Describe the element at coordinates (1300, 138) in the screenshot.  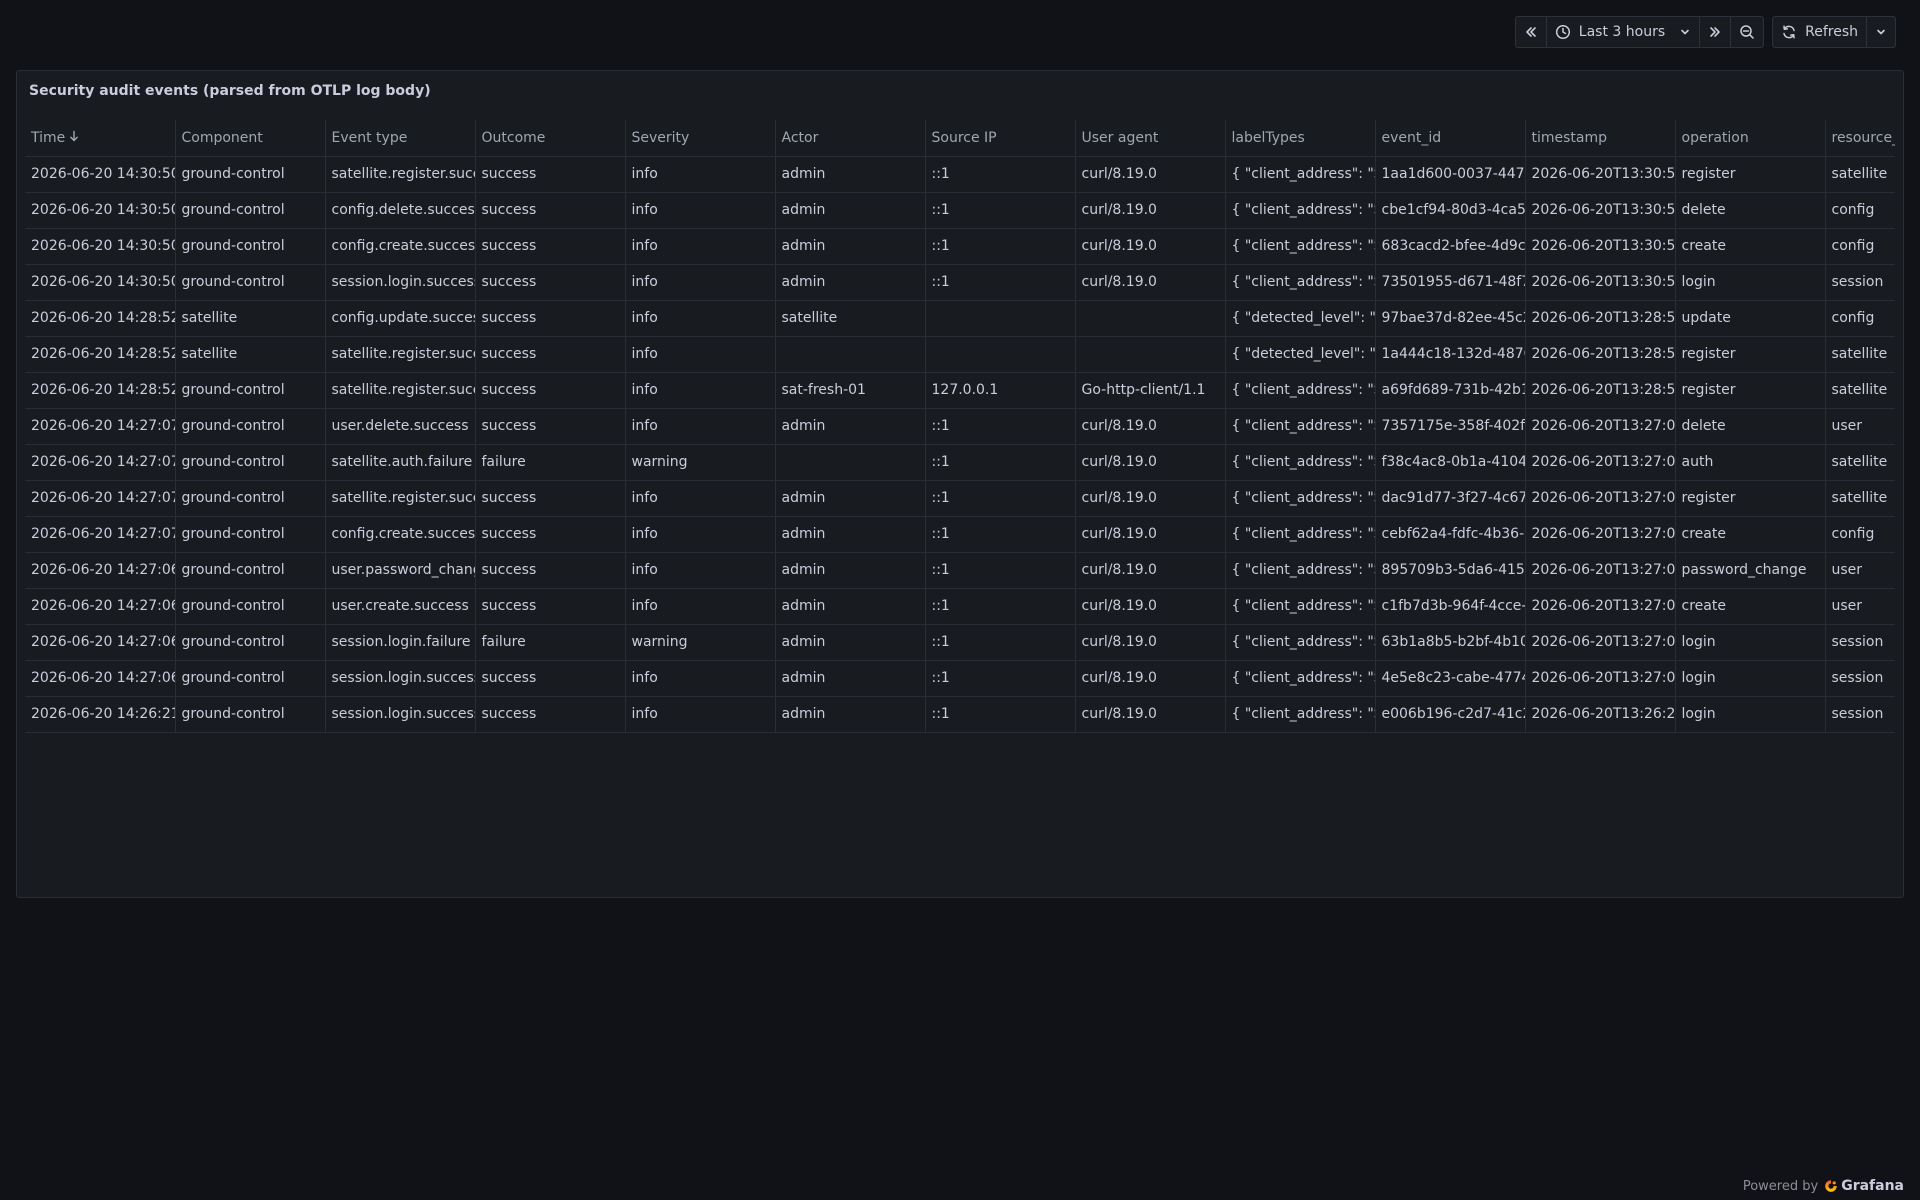
I see `column-header: labelTypes` at that location.